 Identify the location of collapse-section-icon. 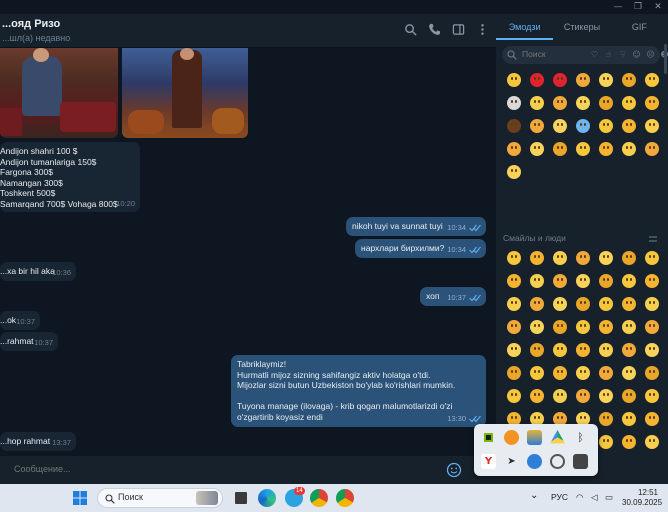
(653, 239).